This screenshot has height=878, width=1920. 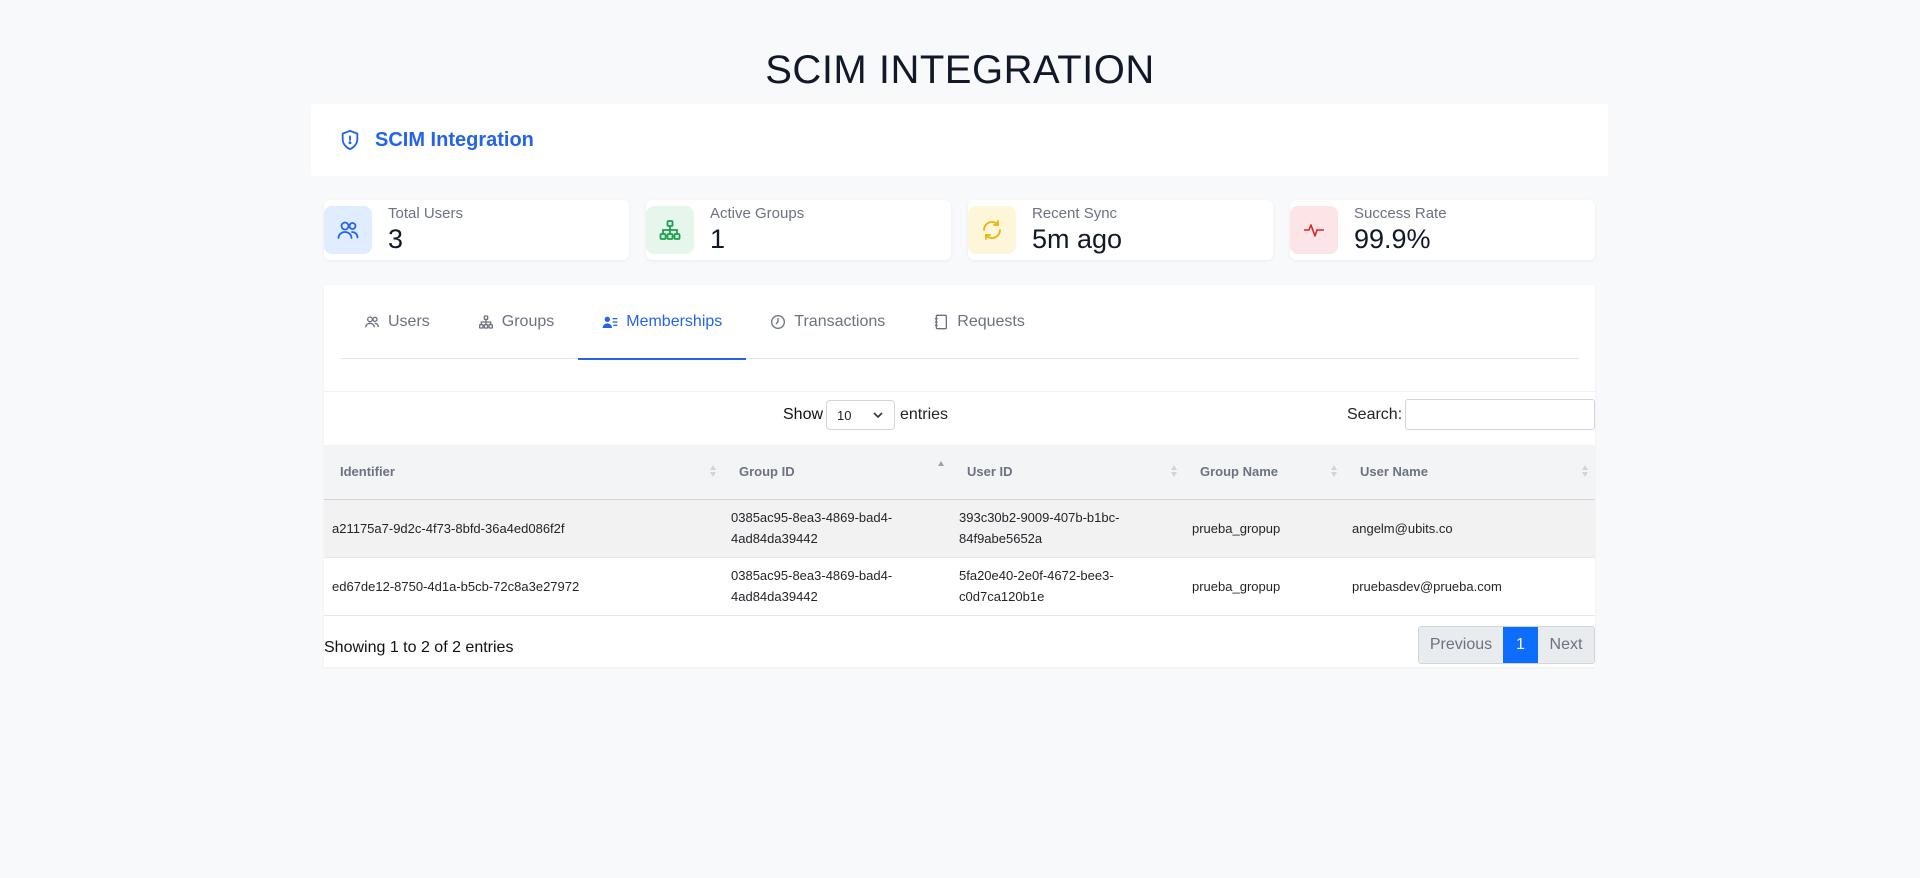 What do you see at coordinates (941, 463) in the screenshot?
I see `sort-ascending-icon` at bounding box center [941, 463].